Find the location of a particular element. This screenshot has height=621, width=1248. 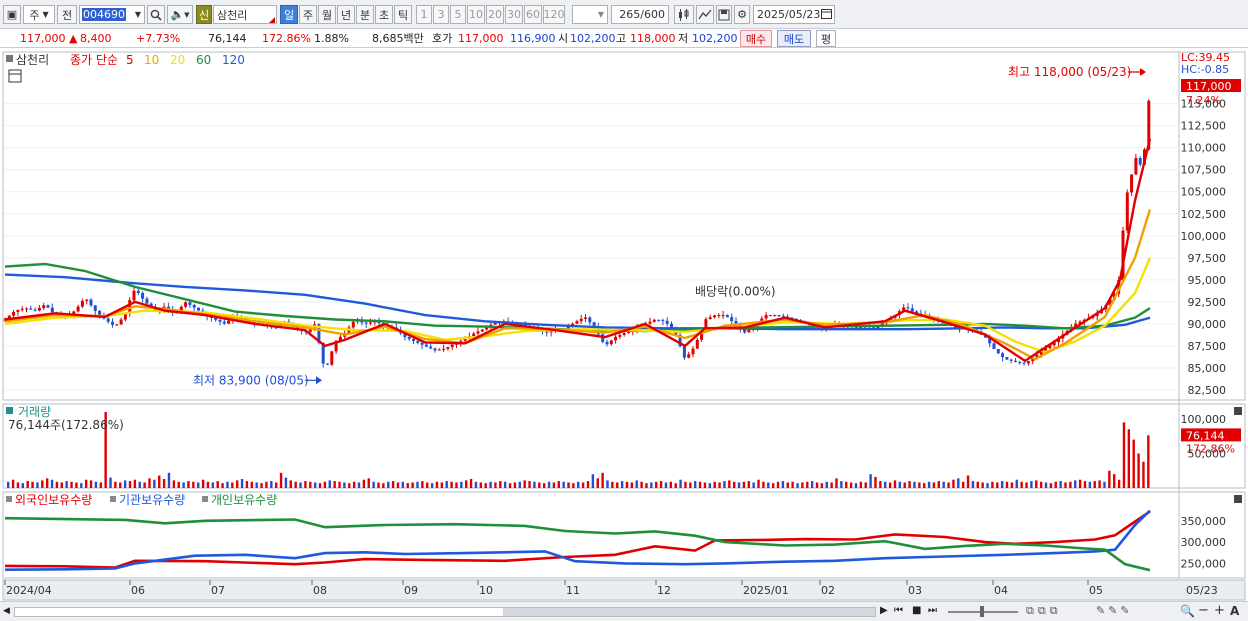

period-tab-5: 초 is located at coordinates (384, 14).